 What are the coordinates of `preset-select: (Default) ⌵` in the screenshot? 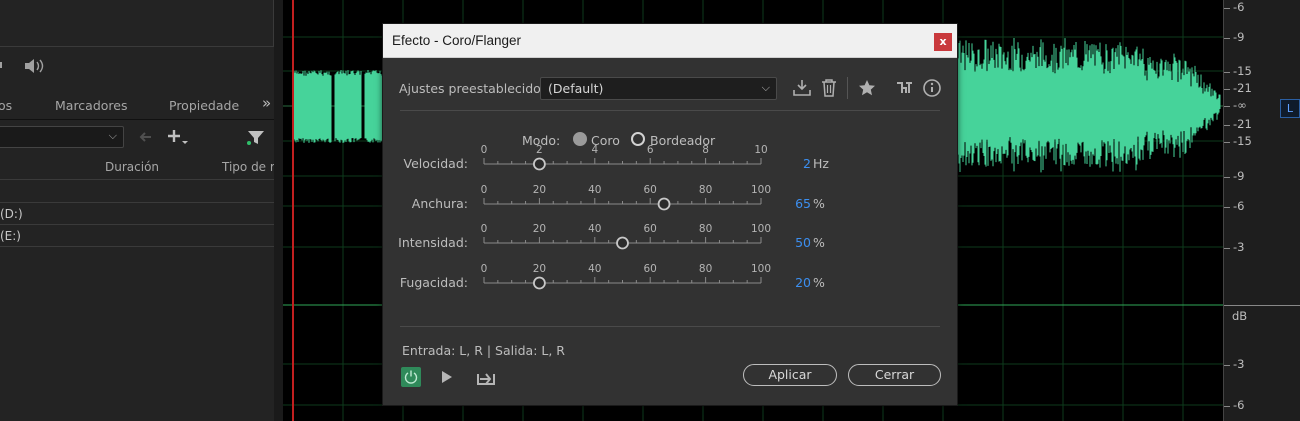 It's located at (658, 88).